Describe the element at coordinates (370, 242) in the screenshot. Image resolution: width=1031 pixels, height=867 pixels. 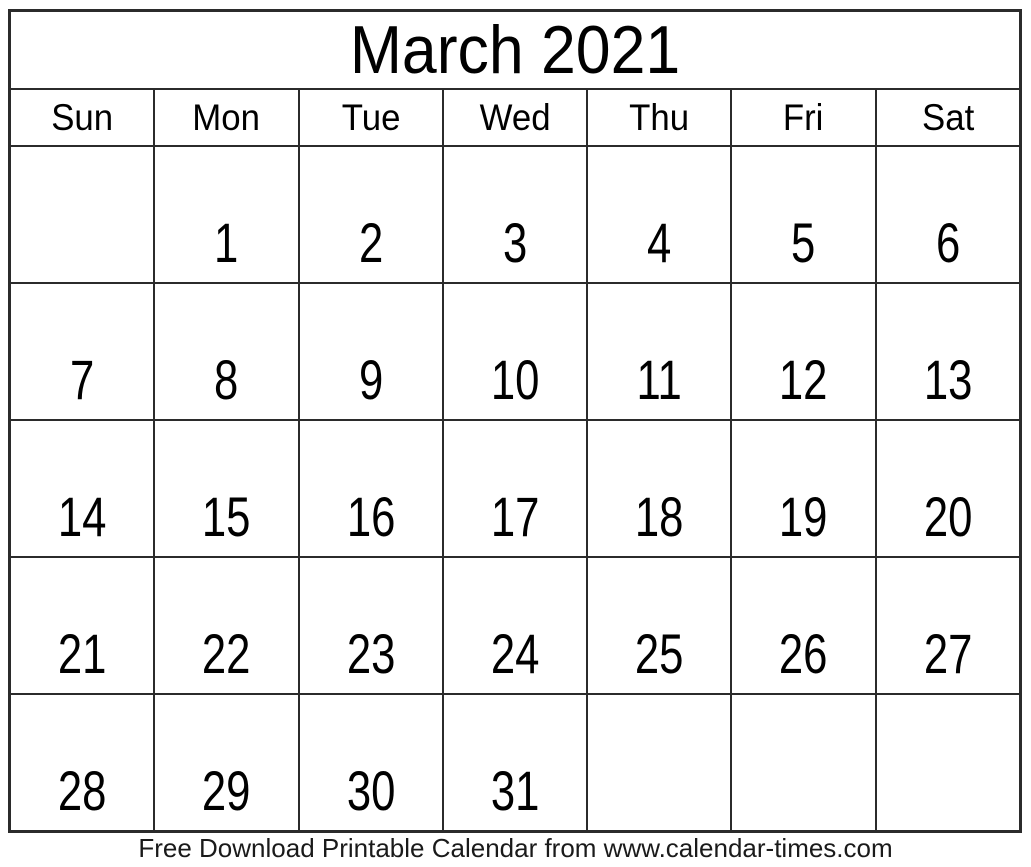
I see `day-number: 2` at that location.